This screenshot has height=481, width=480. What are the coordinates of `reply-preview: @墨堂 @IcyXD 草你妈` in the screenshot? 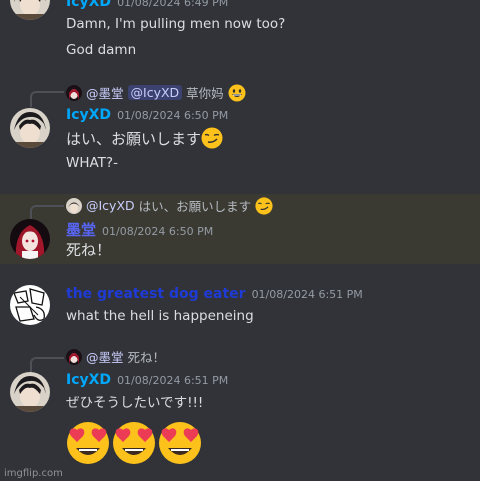 It's located at (156, 92).